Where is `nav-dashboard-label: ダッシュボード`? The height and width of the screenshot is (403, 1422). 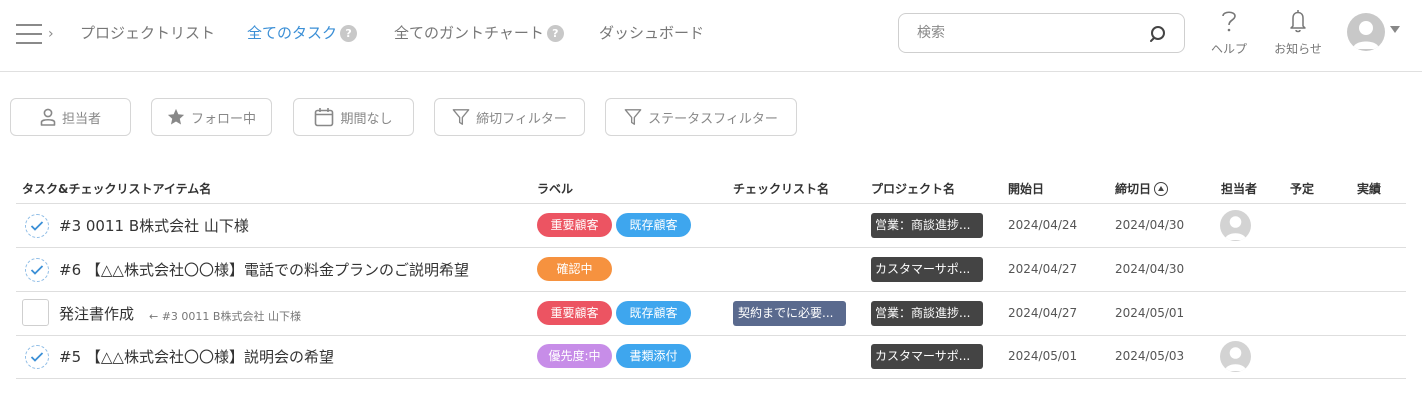 nav-dashboard-label: ダッシュボード is located at coordinates (652, 33).